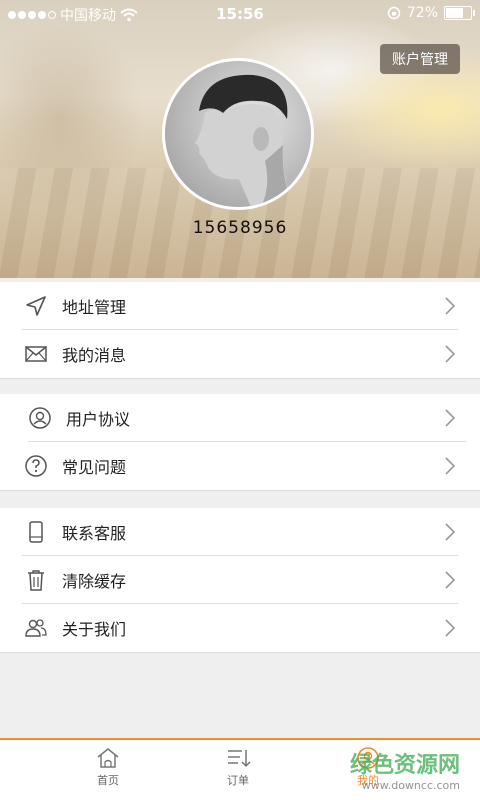 This screenshot has height=800, width=480. I want to click on battery-fill, so click(454, 13).